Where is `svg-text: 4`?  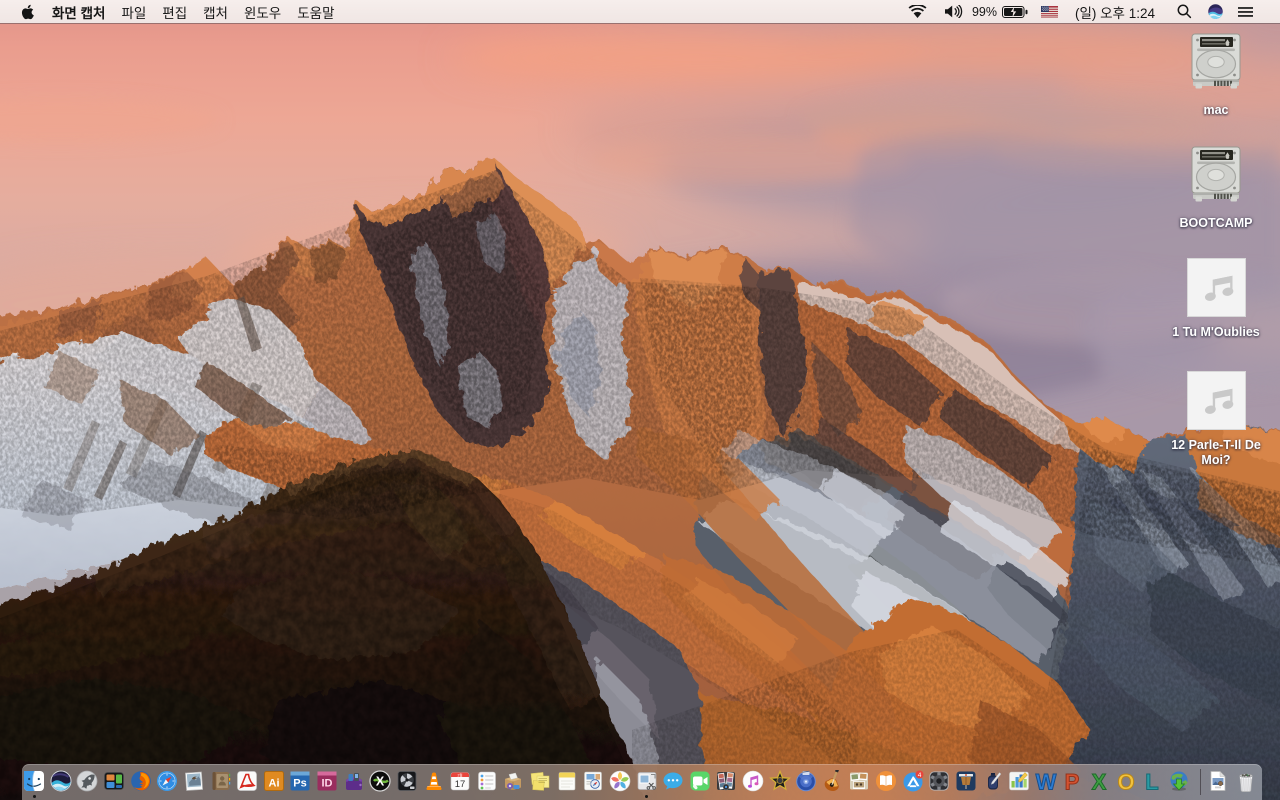 svg-text: 4 is located at coordinates (919, 775).